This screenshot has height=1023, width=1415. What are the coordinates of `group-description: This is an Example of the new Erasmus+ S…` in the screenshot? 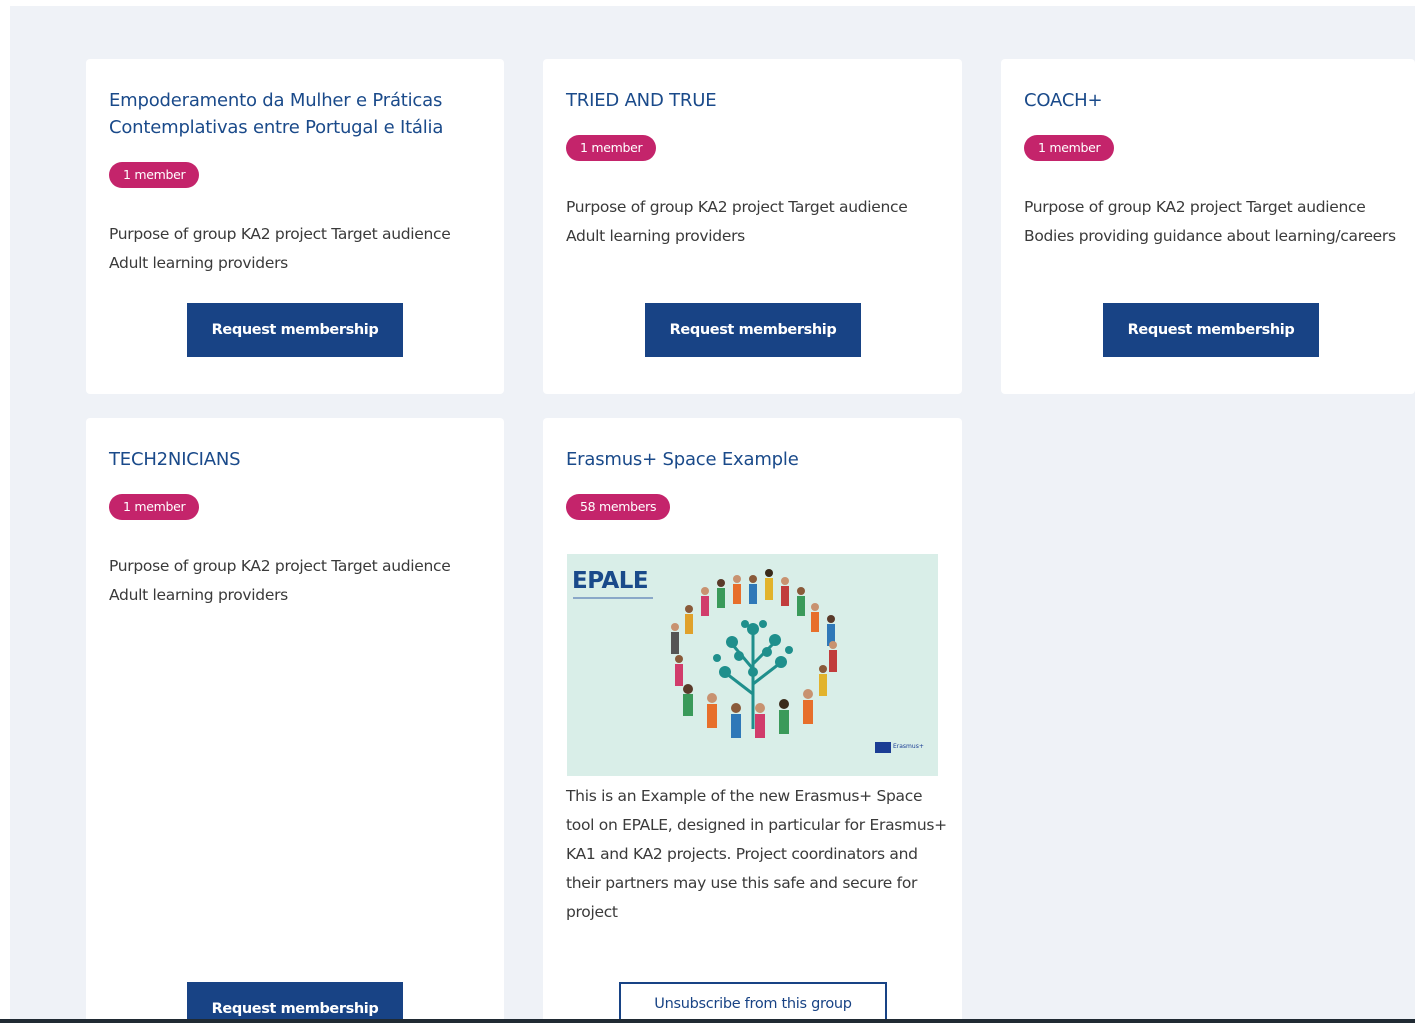 It's located at (756, 854).